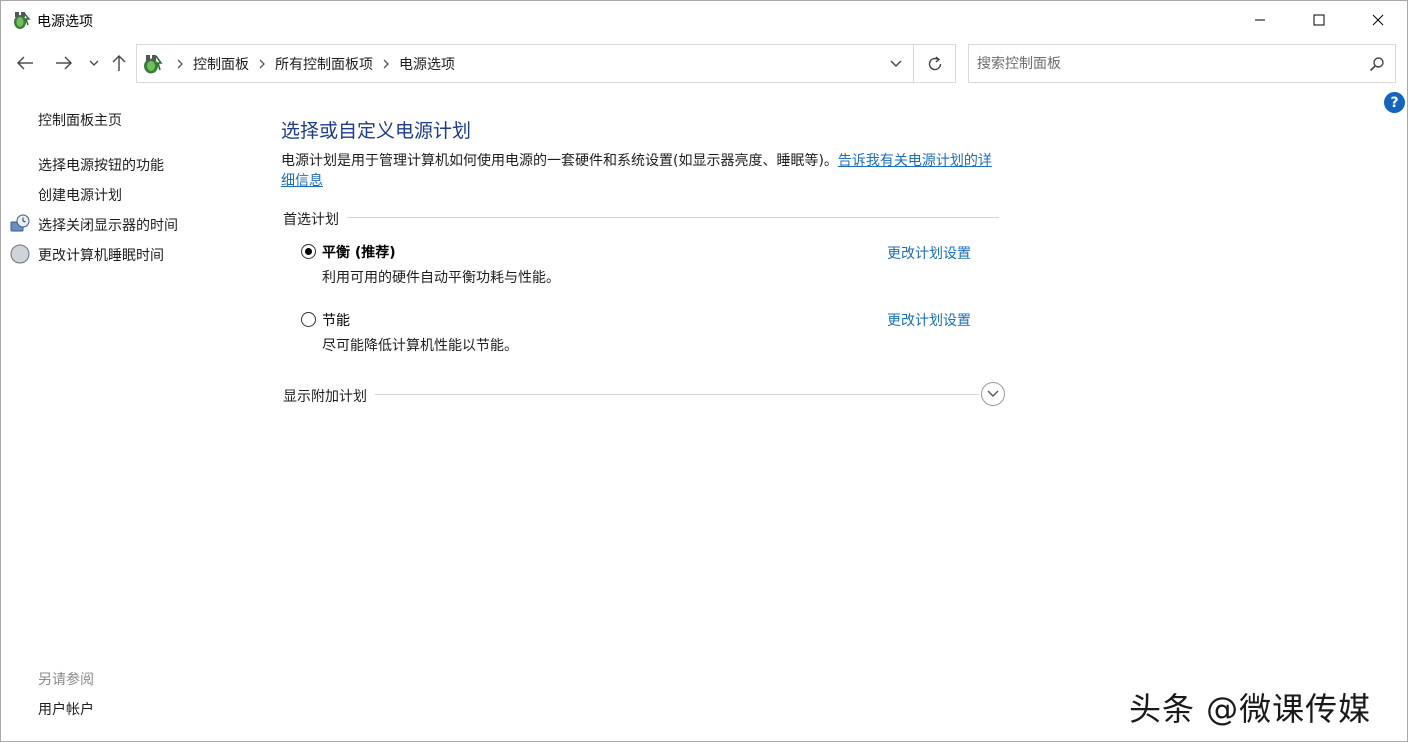  I want to click on back-arrow-icon, so click(25, 63).